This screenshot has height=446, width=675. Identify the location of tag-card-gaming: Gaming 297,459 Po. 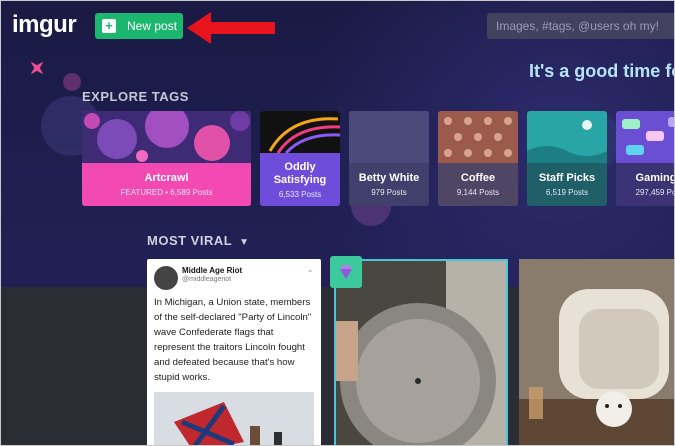
(645, 158).